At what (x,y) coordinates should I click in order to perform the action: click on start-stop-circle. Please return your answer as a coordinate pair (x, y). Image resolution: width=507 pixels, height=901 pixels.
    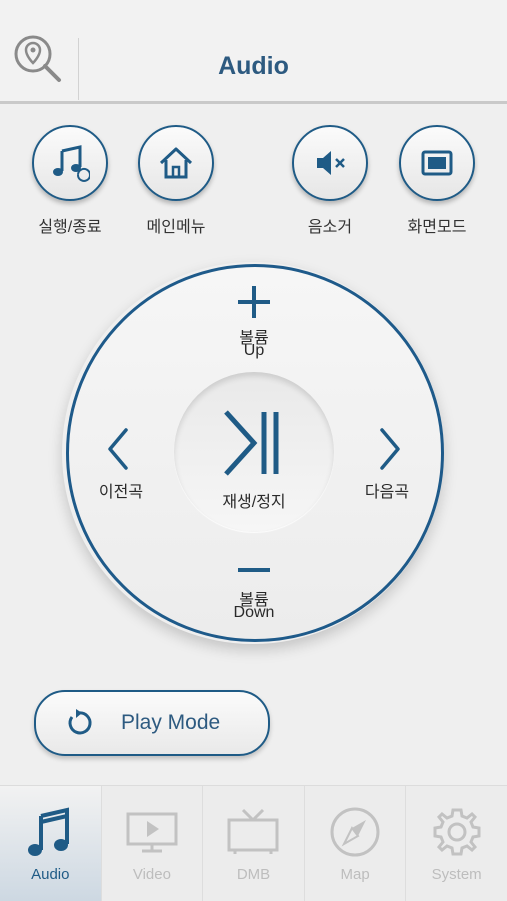
    Looking at the image, I should click on (70, 163).